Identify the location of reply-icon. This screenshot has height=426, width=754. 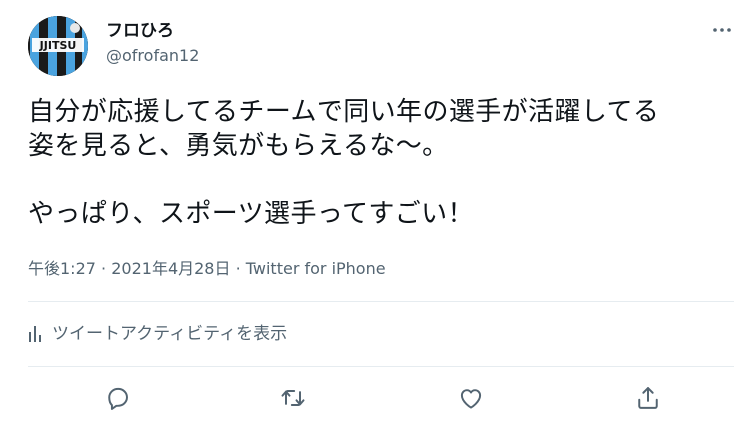
(118, 398).